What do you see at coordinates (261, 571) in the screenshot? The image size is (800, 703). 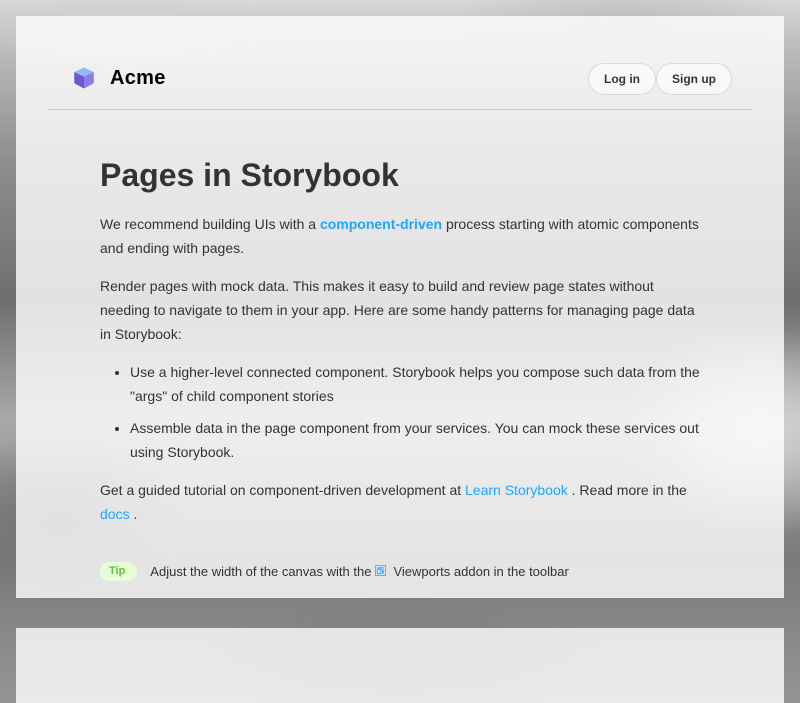 I see `tip-text-before: Adjust the width of the canvas with the` at bounding box center [261, 571].